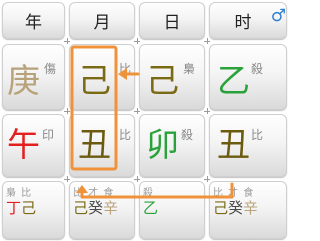  I want to click on header-month: 月, so click(102, 20).